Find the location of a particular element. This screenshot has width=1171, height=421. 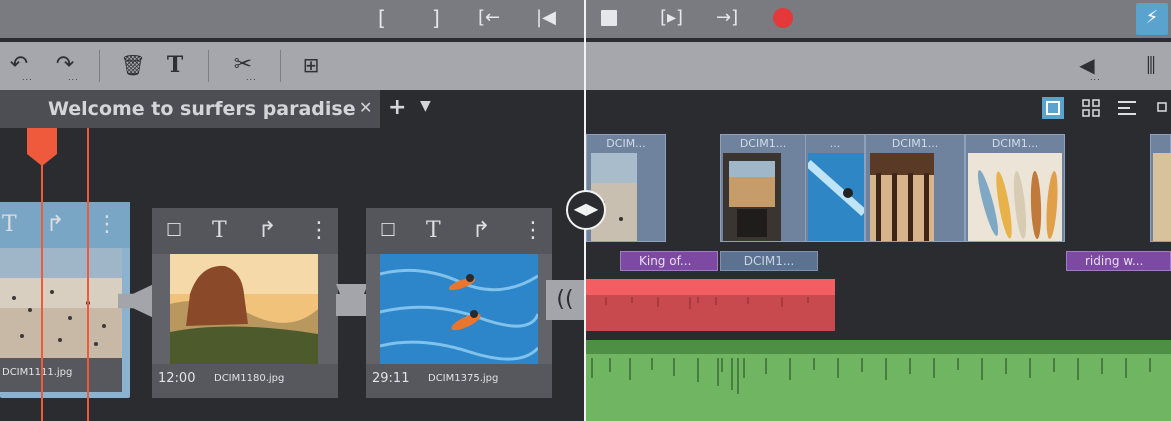

audio-clip-green is located at coordinates (878, 380).